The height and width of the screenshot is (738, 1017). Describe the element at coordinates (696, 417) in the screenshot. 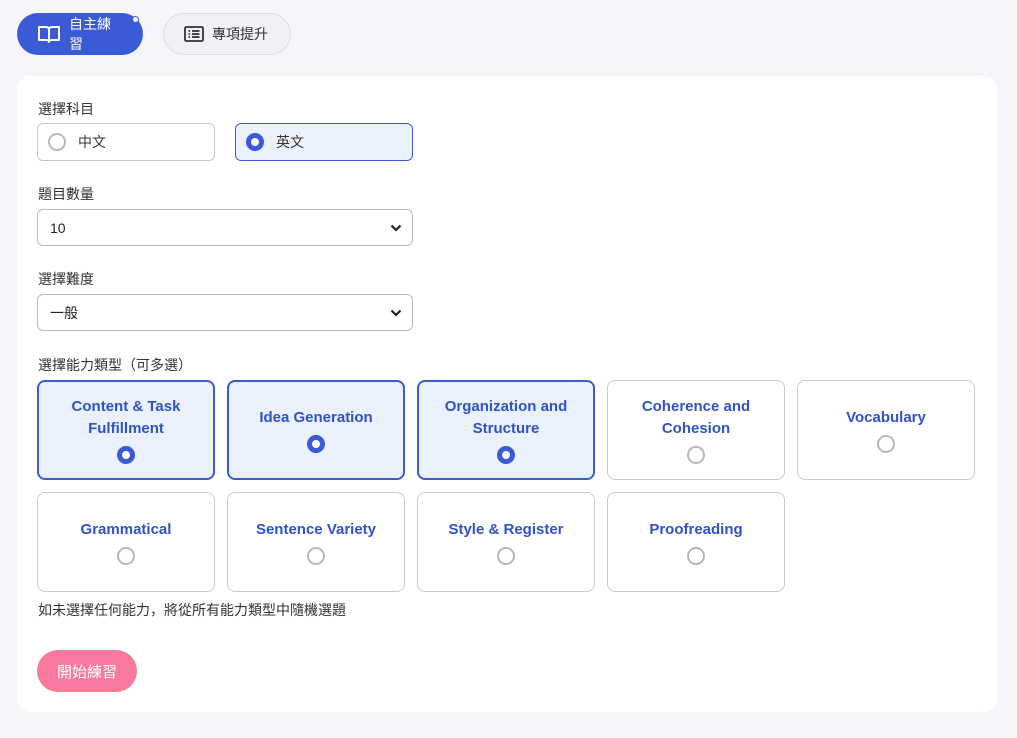

I see `ability-label: Coherence and Cohesion` at that location.